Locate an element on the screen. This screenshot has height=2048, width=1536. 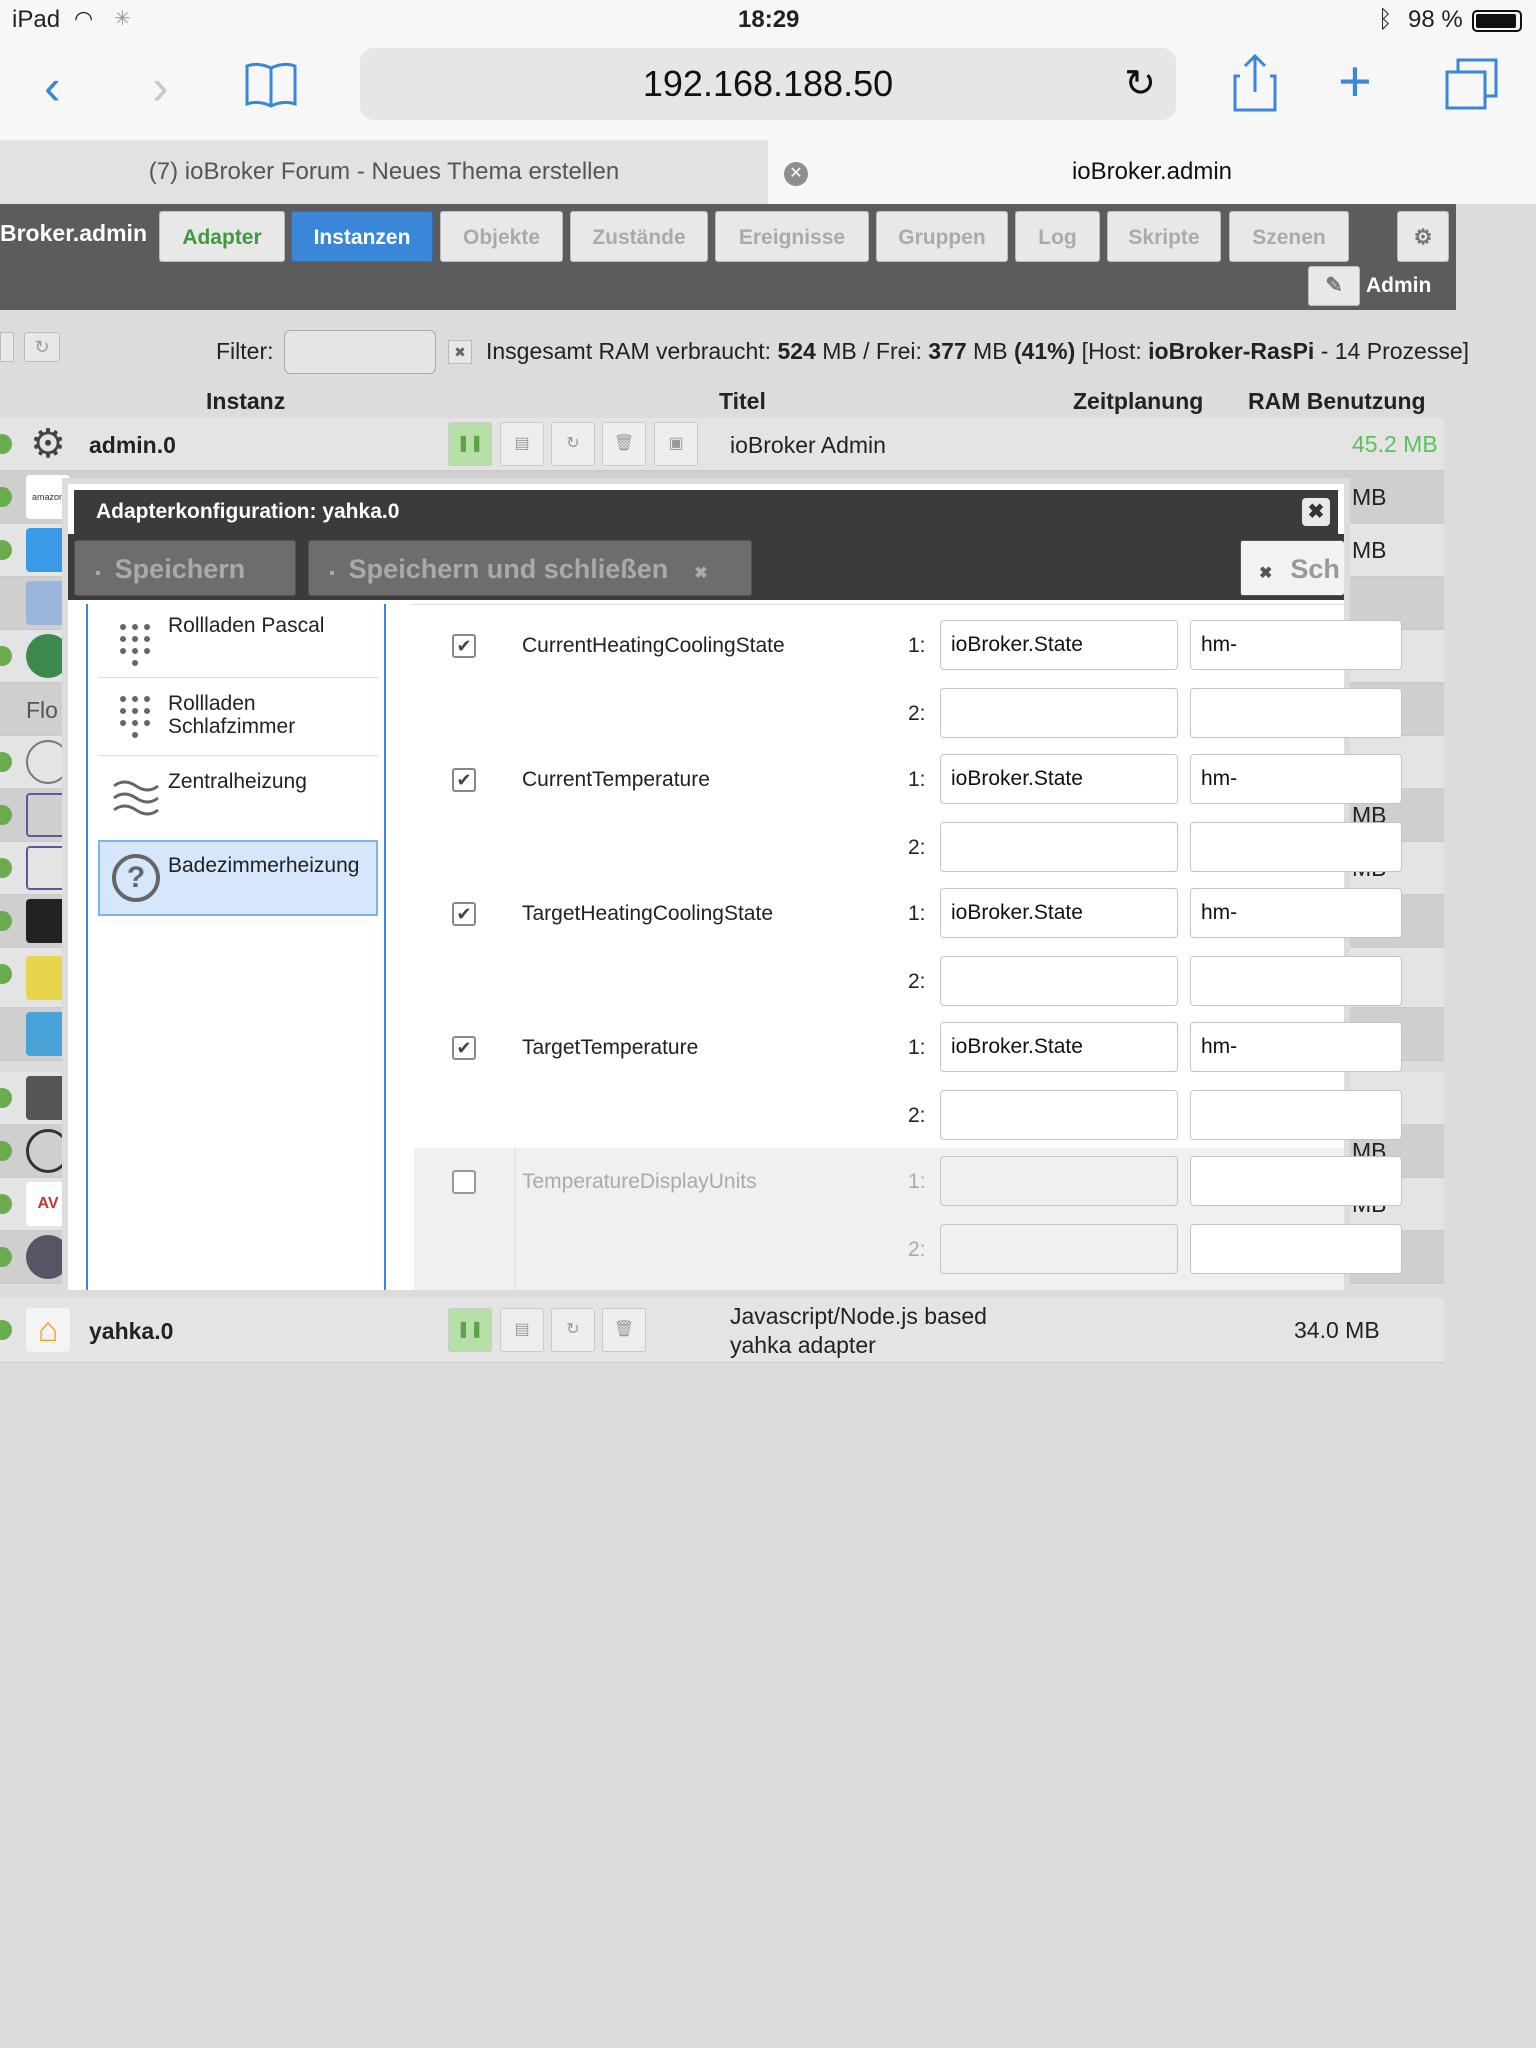
refresh-icon: ↻ is located at coordinates (42, 347).